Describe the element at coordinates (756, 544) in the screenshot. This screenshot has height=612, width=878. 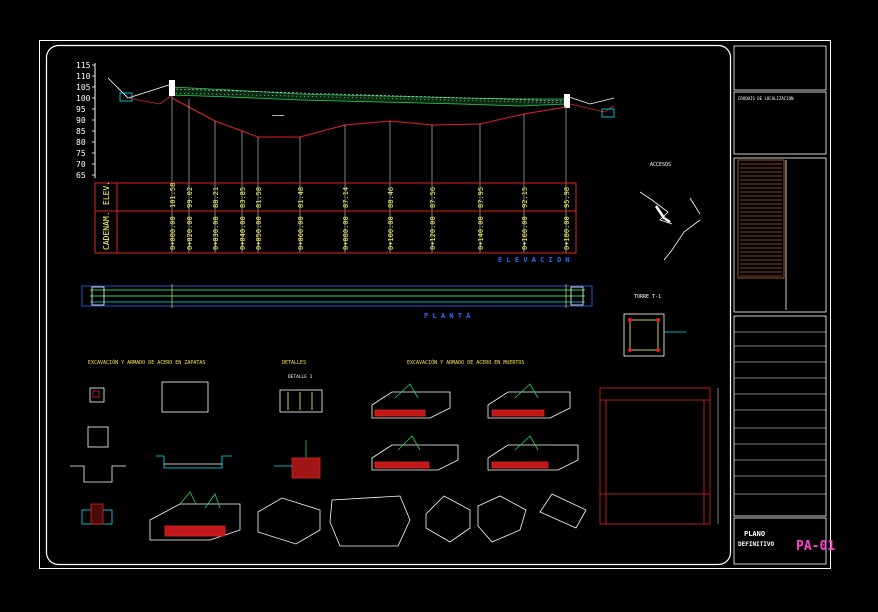
I see `plano-desc: DEFINITIVO` at that location.